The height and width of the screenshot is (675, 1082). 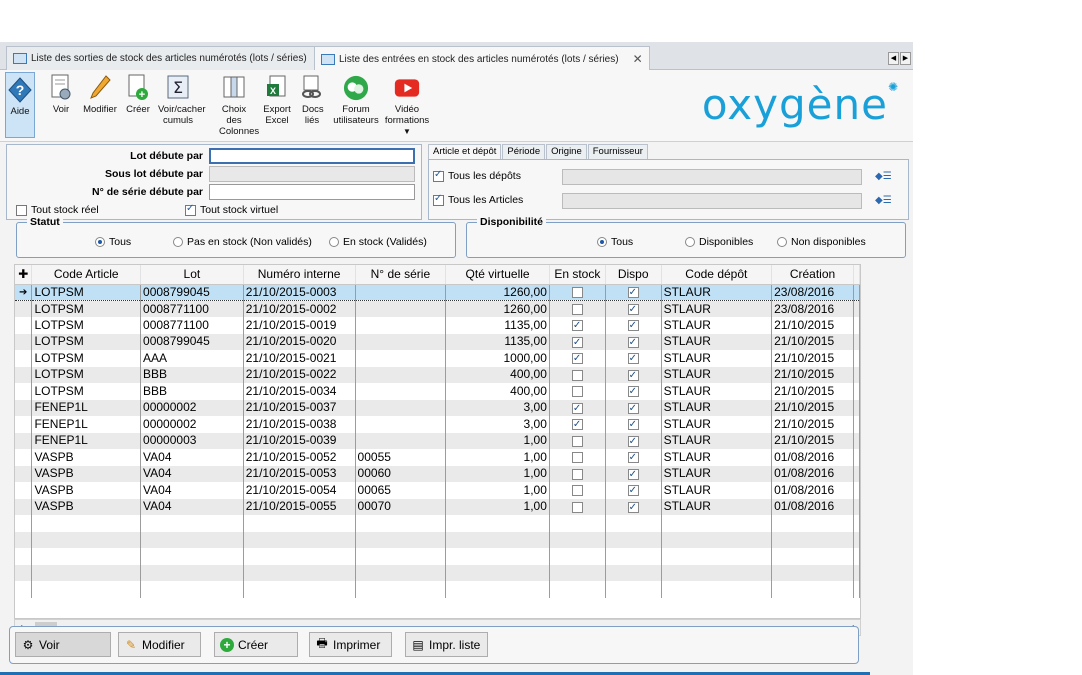 I want to click on subtab-article-depot: Article et dépôt, so click(x=465, y=152).